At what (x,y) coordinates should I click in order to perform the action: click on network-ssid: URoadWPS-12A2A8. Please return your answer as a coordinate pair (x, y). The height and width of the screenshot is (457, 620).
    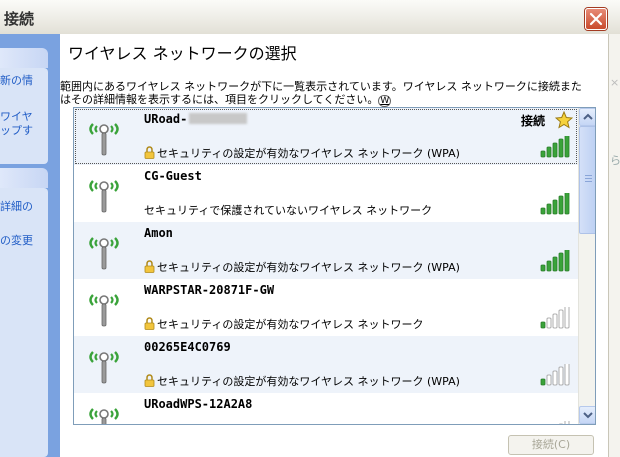
    Looking at the image, I should click on (198, 404).